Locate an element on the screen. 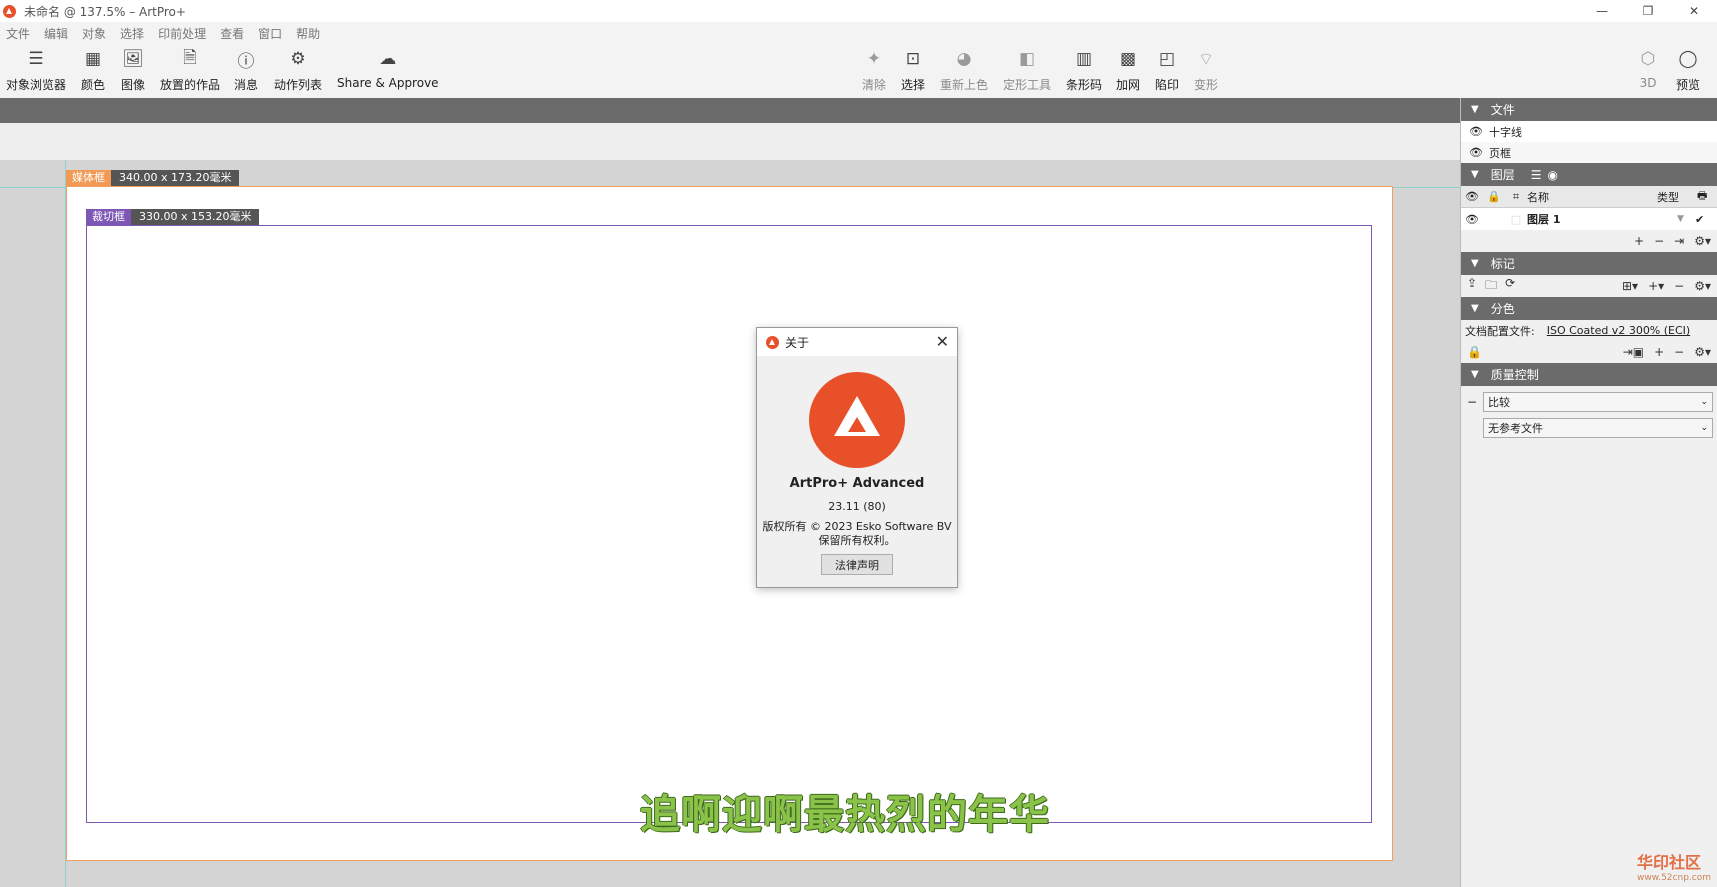  open-folder-icon: 🗀 is located at coordinates (1491, 286).